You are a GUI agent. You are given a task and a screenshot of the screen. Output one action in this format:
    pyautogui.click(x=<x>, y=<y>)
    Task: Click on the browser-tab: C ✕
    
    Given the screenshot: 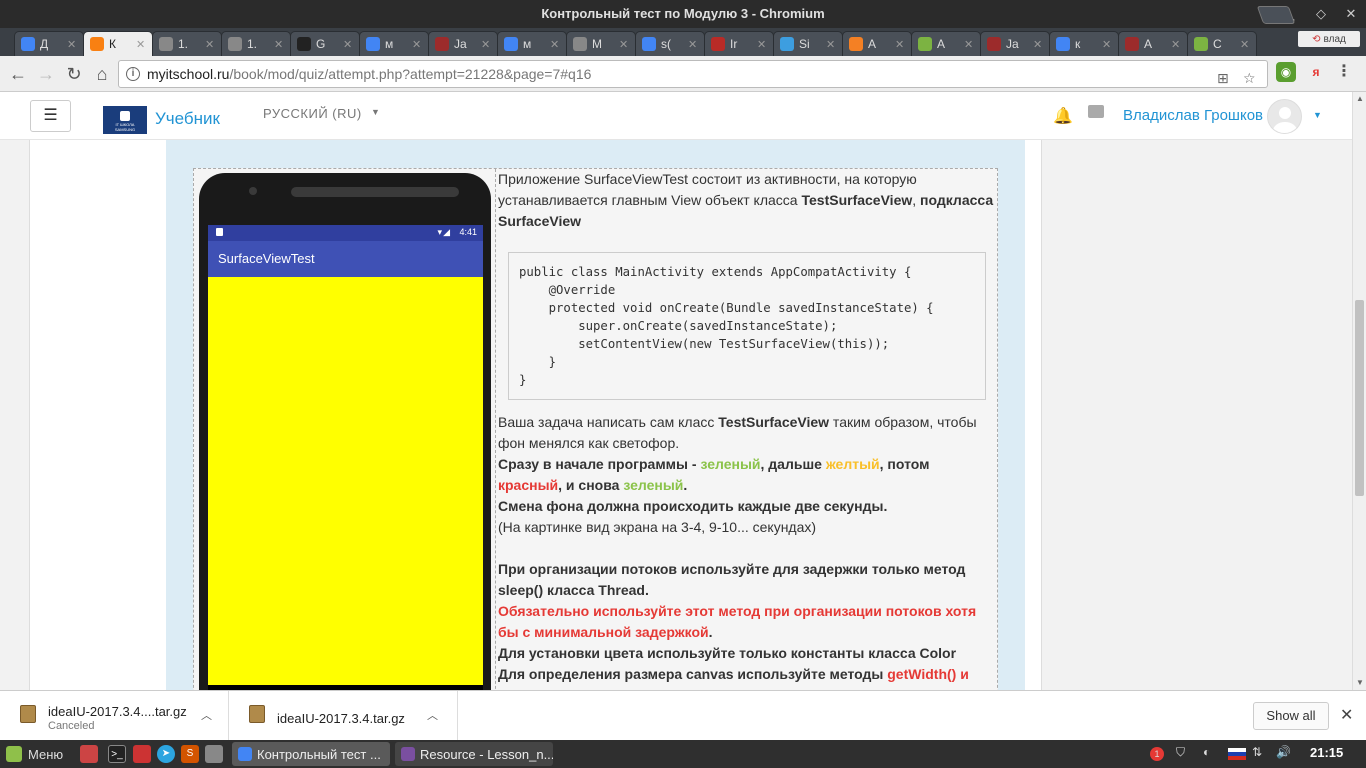 What is the action you would take?
    pyautogui.click(x=1222, y=43)
    